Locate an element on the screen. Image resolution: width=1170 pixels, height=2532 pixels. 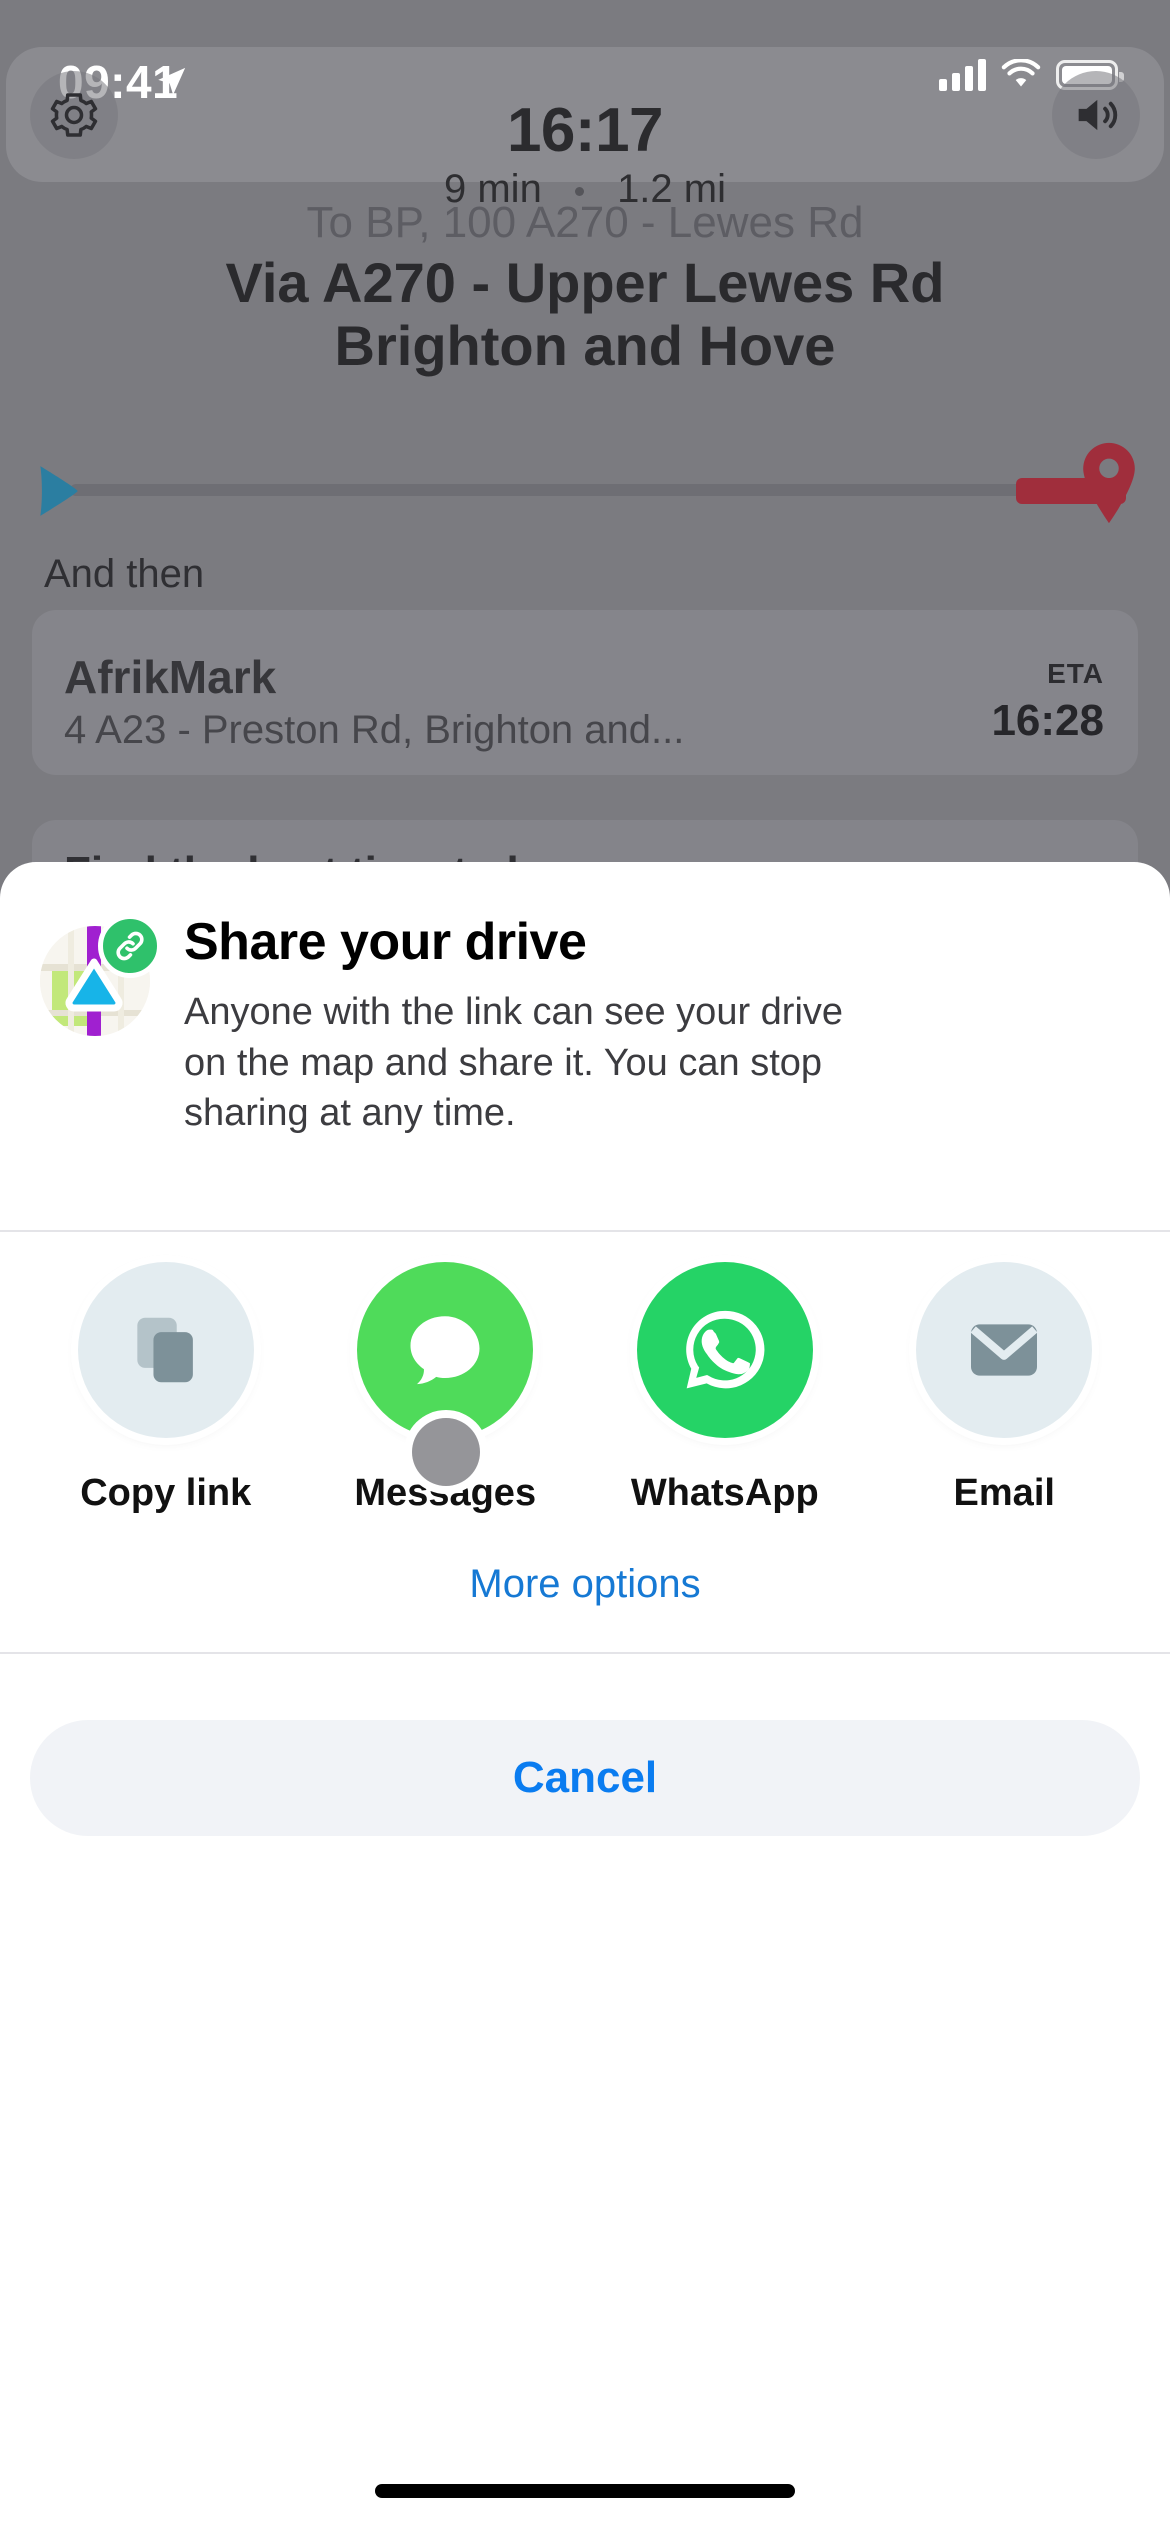
home-indicator is located at coordinates (585, 2491).